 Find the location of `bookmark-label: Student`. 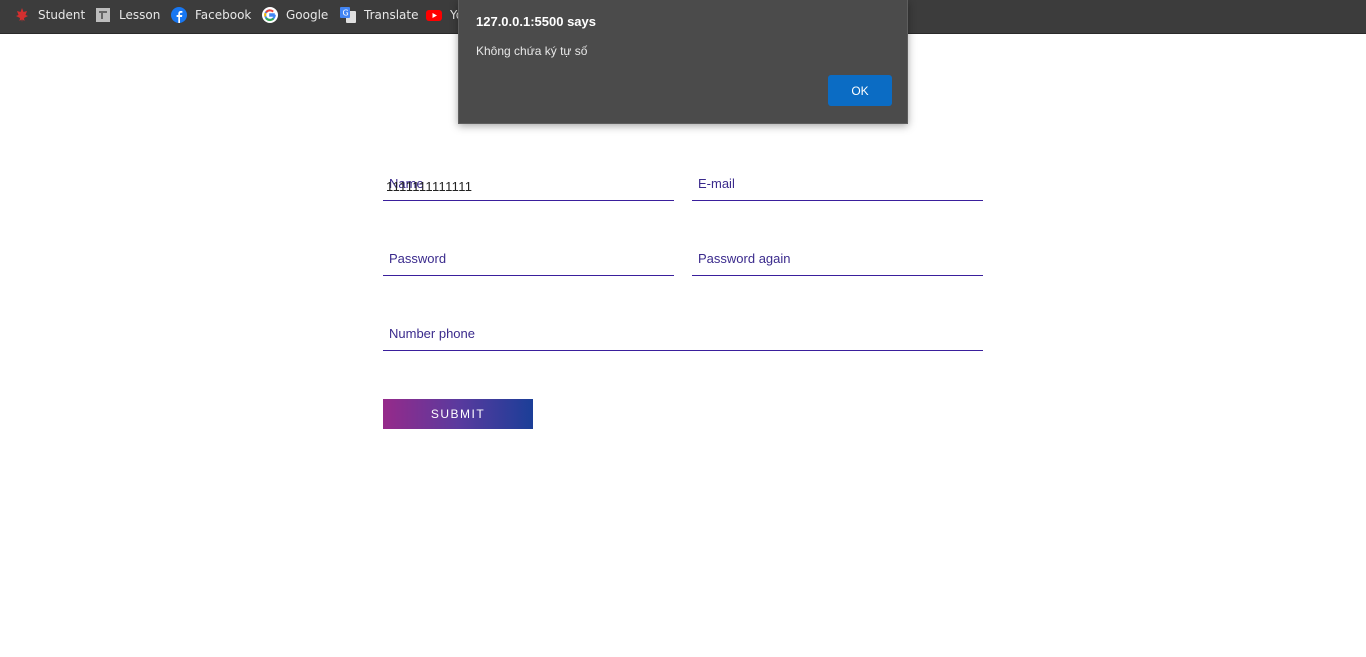

bookmark-label: Student is located at coordinates (62, 15).